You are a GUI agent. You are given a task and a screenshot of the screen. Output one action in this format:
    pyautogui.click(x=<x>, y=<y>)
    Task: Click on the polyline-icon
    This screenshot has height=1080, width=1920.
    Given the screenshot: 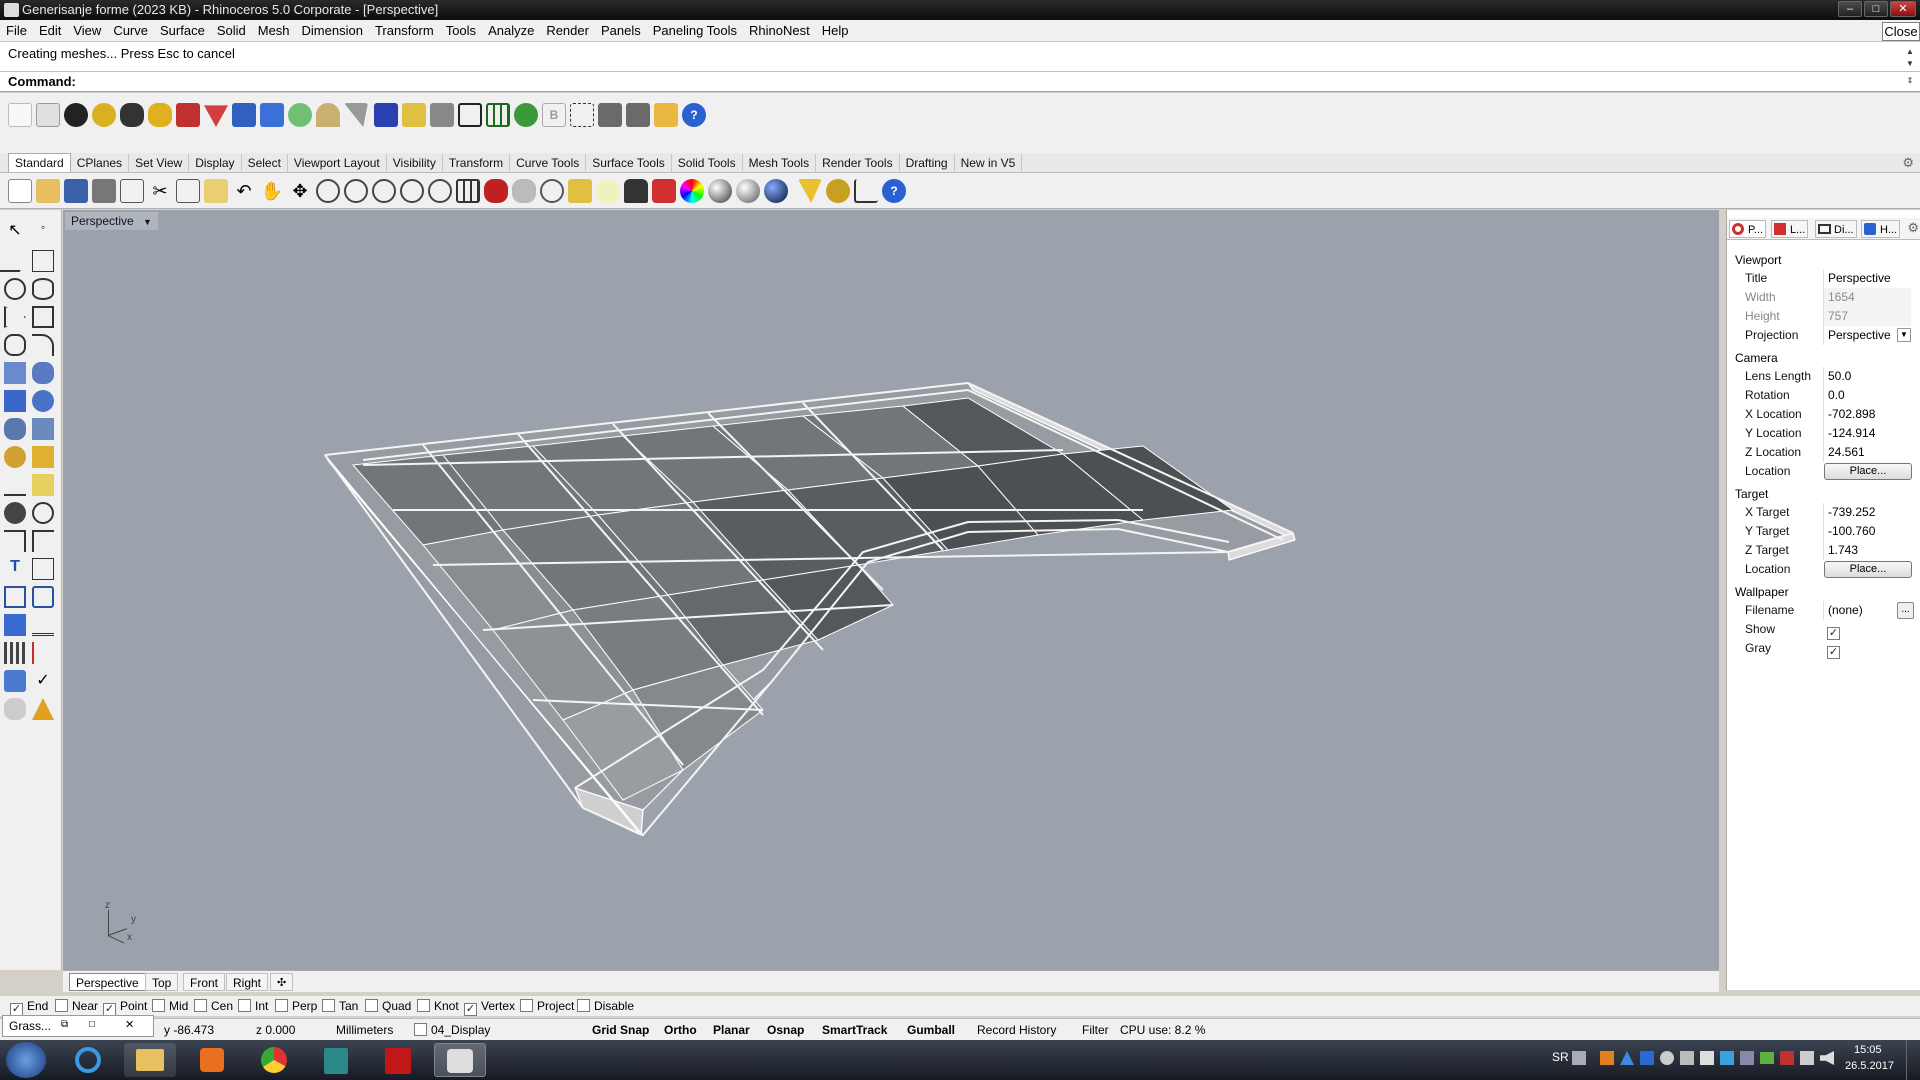 What is the action you would take?
    pyautogui.click(x=16, y=261)
    